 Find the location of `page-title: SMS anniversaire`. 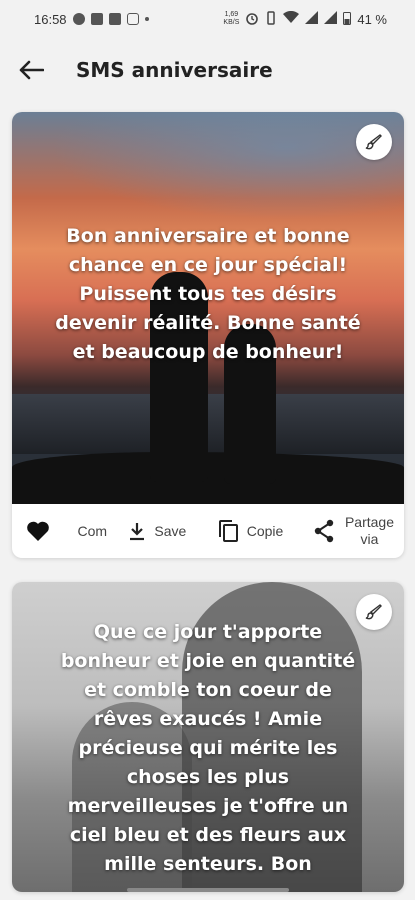

page-title: SMS anniversaire is located at coordinates (174, 70).